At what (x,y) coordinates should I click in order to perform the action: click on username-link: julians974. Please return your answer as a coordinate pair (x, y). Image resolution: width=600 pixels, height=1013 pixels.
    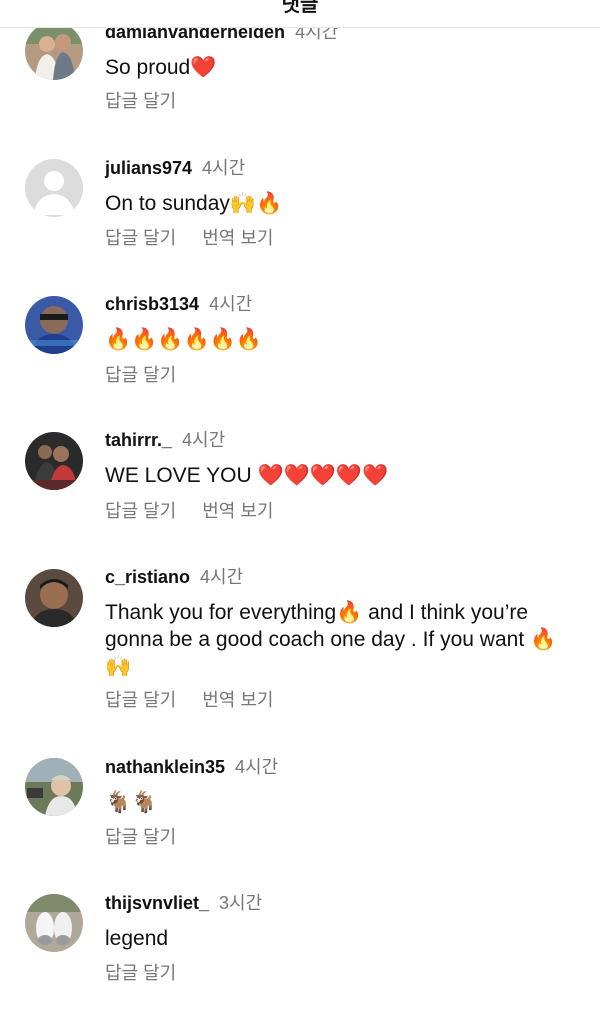
    Looking at the image, I should click on (148, 168).